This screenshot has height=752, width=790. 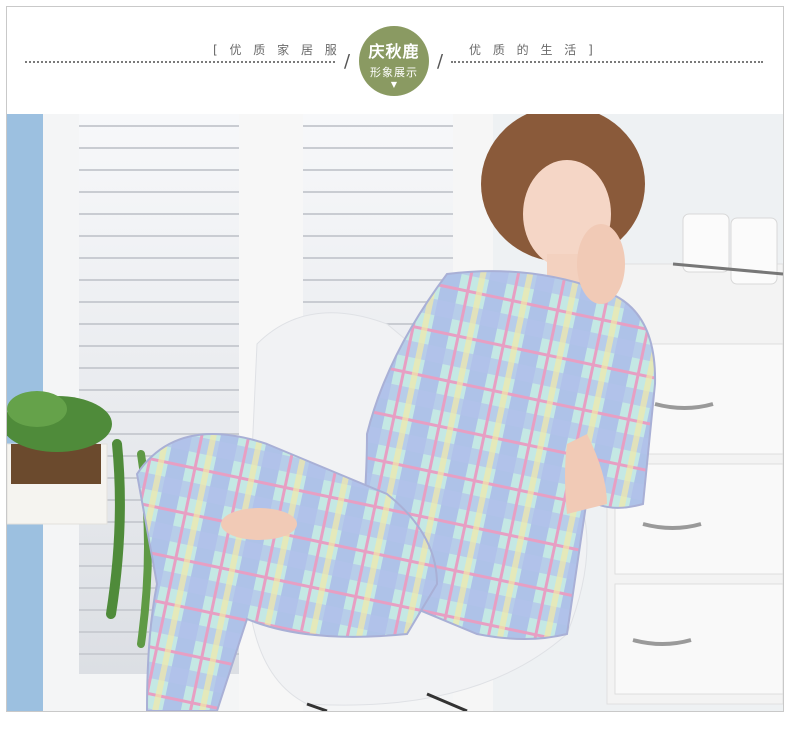 What do you see at coordinates (440, 61) in the screenshot?
I see `slash-right: /` at bounding box center [440, 61].